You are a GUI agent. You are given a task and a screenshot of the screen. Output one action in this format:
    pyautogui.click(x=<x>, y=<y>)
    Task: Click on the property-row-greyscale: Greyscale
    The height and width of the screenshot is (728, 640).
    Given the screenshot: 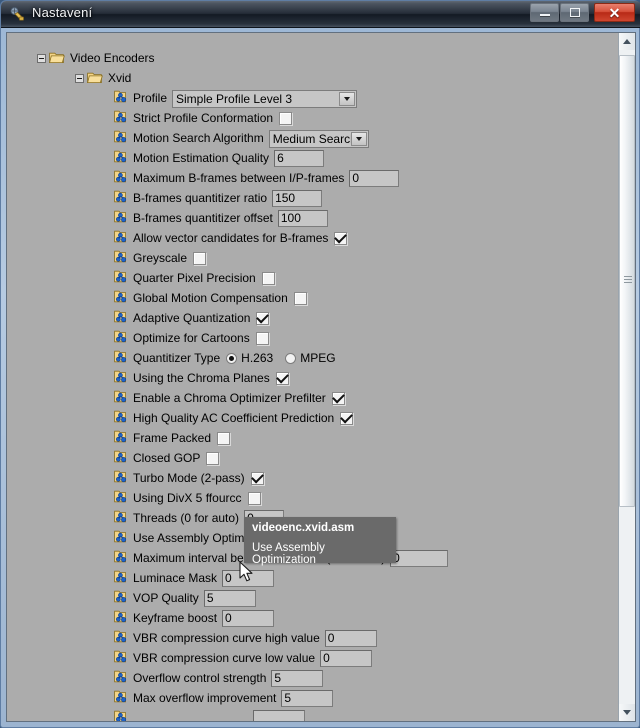 What is the action you would take?
    pyautogui.click(x=160, y=258)
    